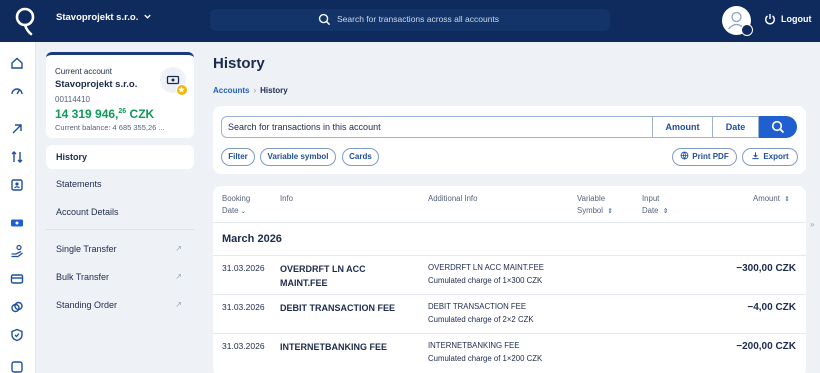  What do you see at coordinates (704, 157) in the screenshot?
I see `print-pdf-button: Print PDF` at bounding box center [704, 157].